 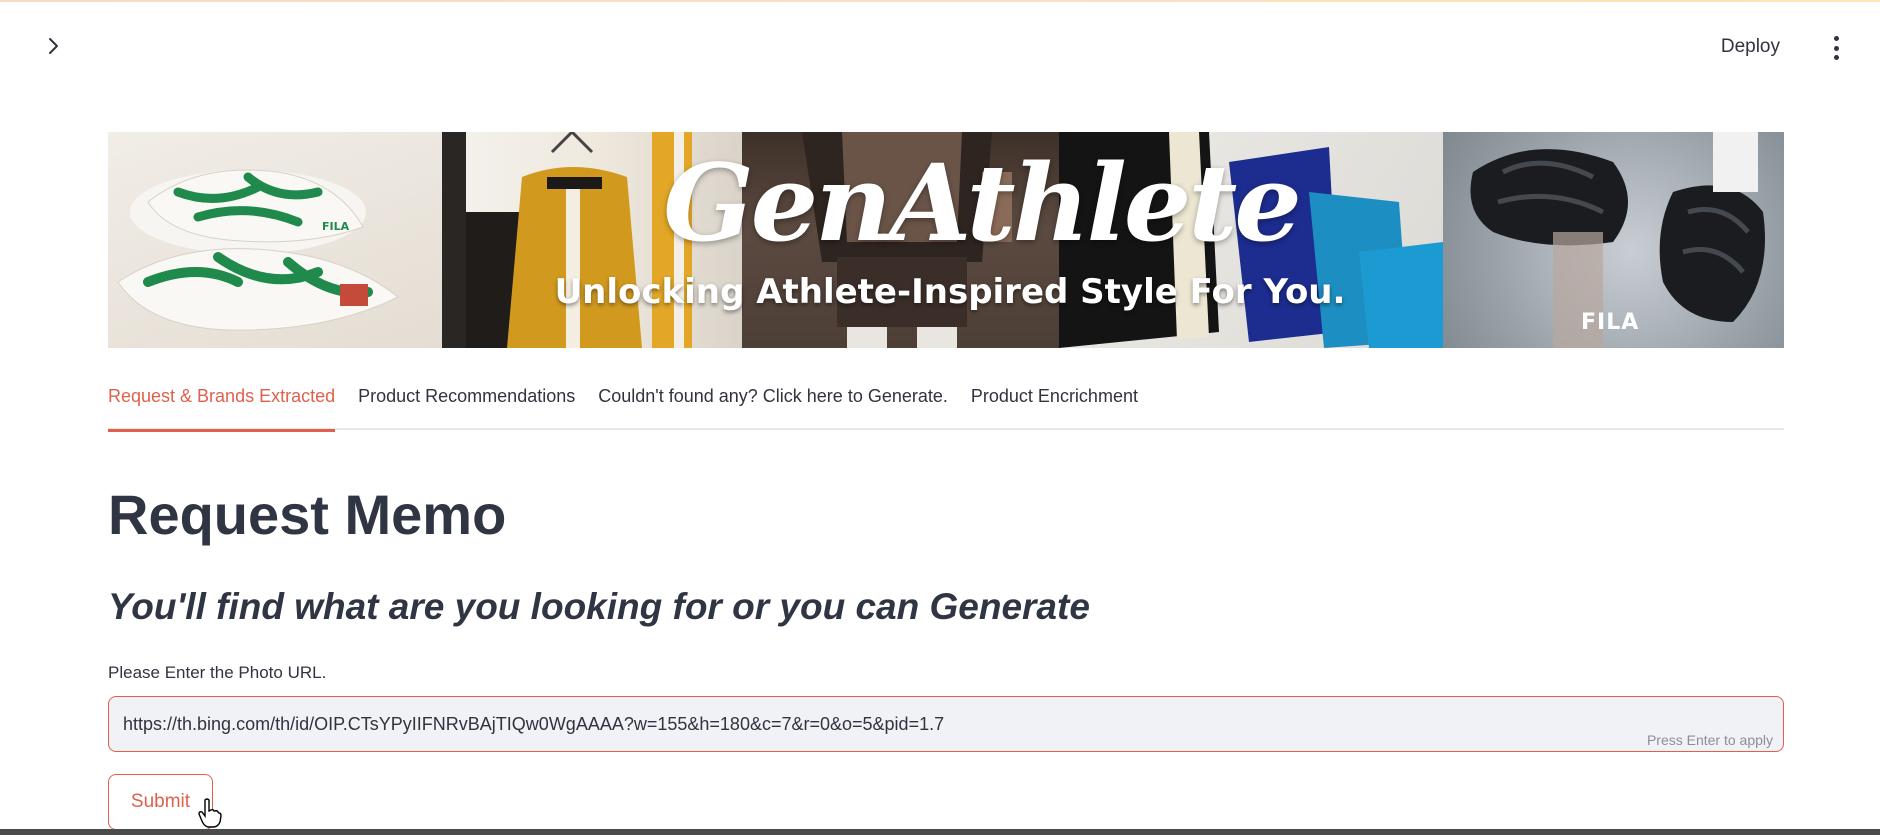 I want to click on bottom-edge-bar, so click(x=940, y=832).